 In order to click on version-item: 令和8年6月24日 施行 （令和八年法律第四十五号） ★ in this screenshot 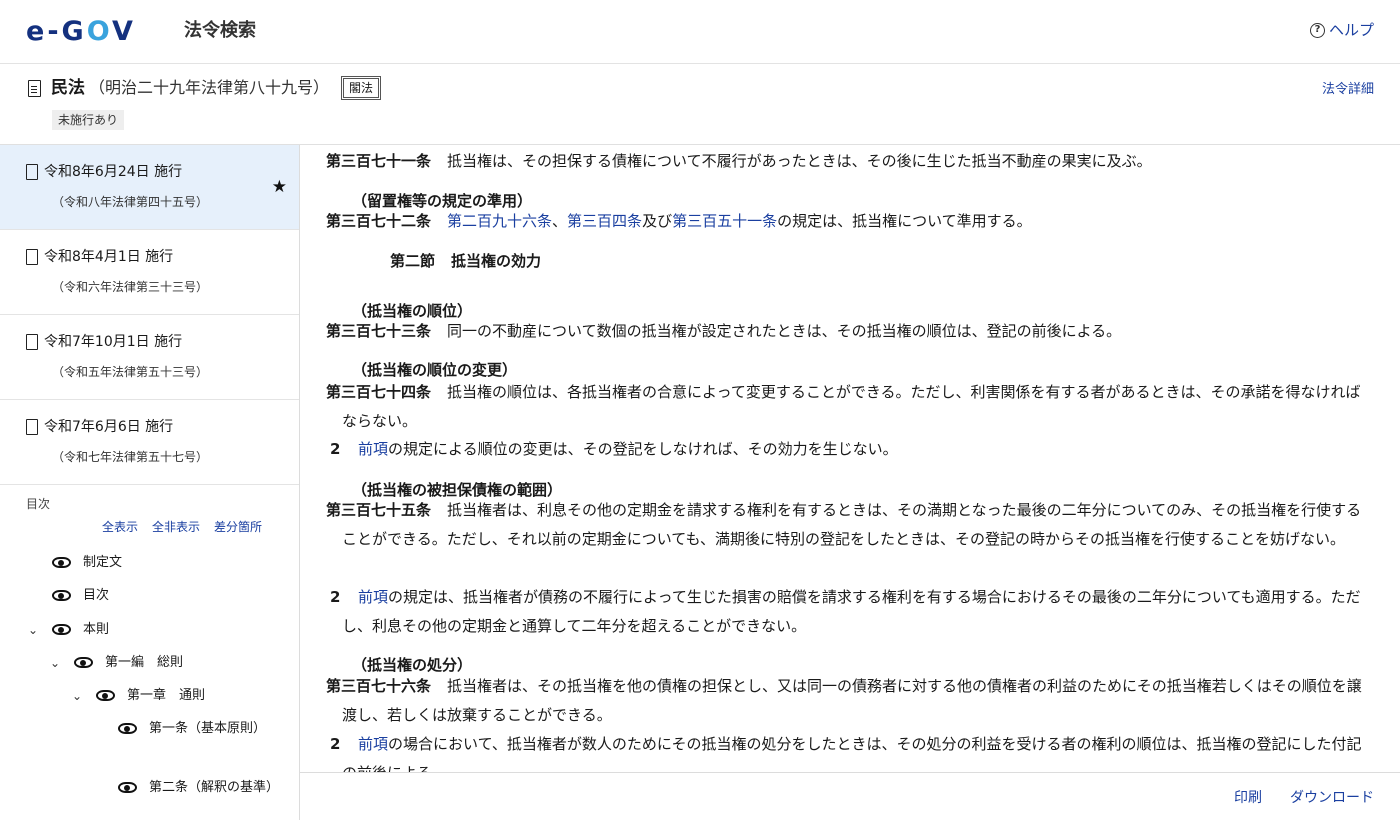, I will do `click(149, 187)`.